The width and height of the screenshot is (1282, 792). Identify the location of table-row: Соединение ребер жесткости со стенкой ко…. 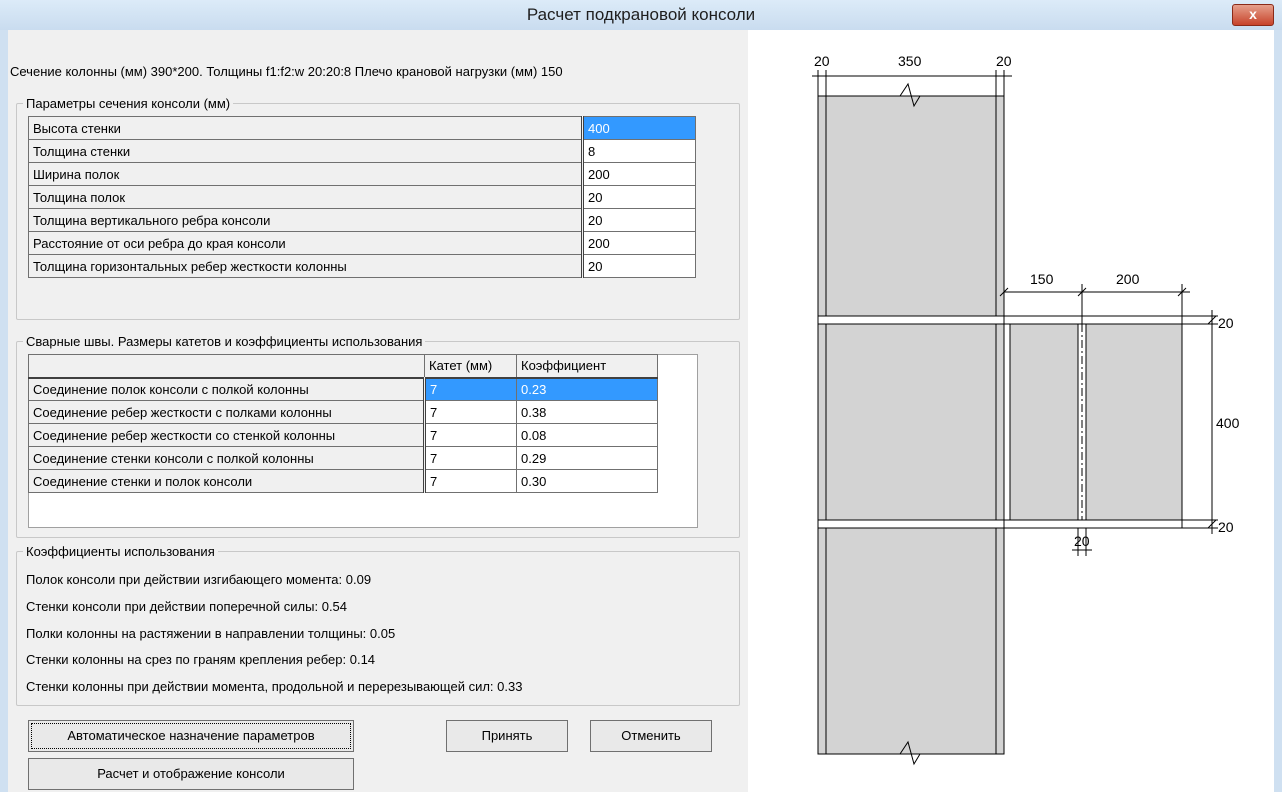
(343, 435).